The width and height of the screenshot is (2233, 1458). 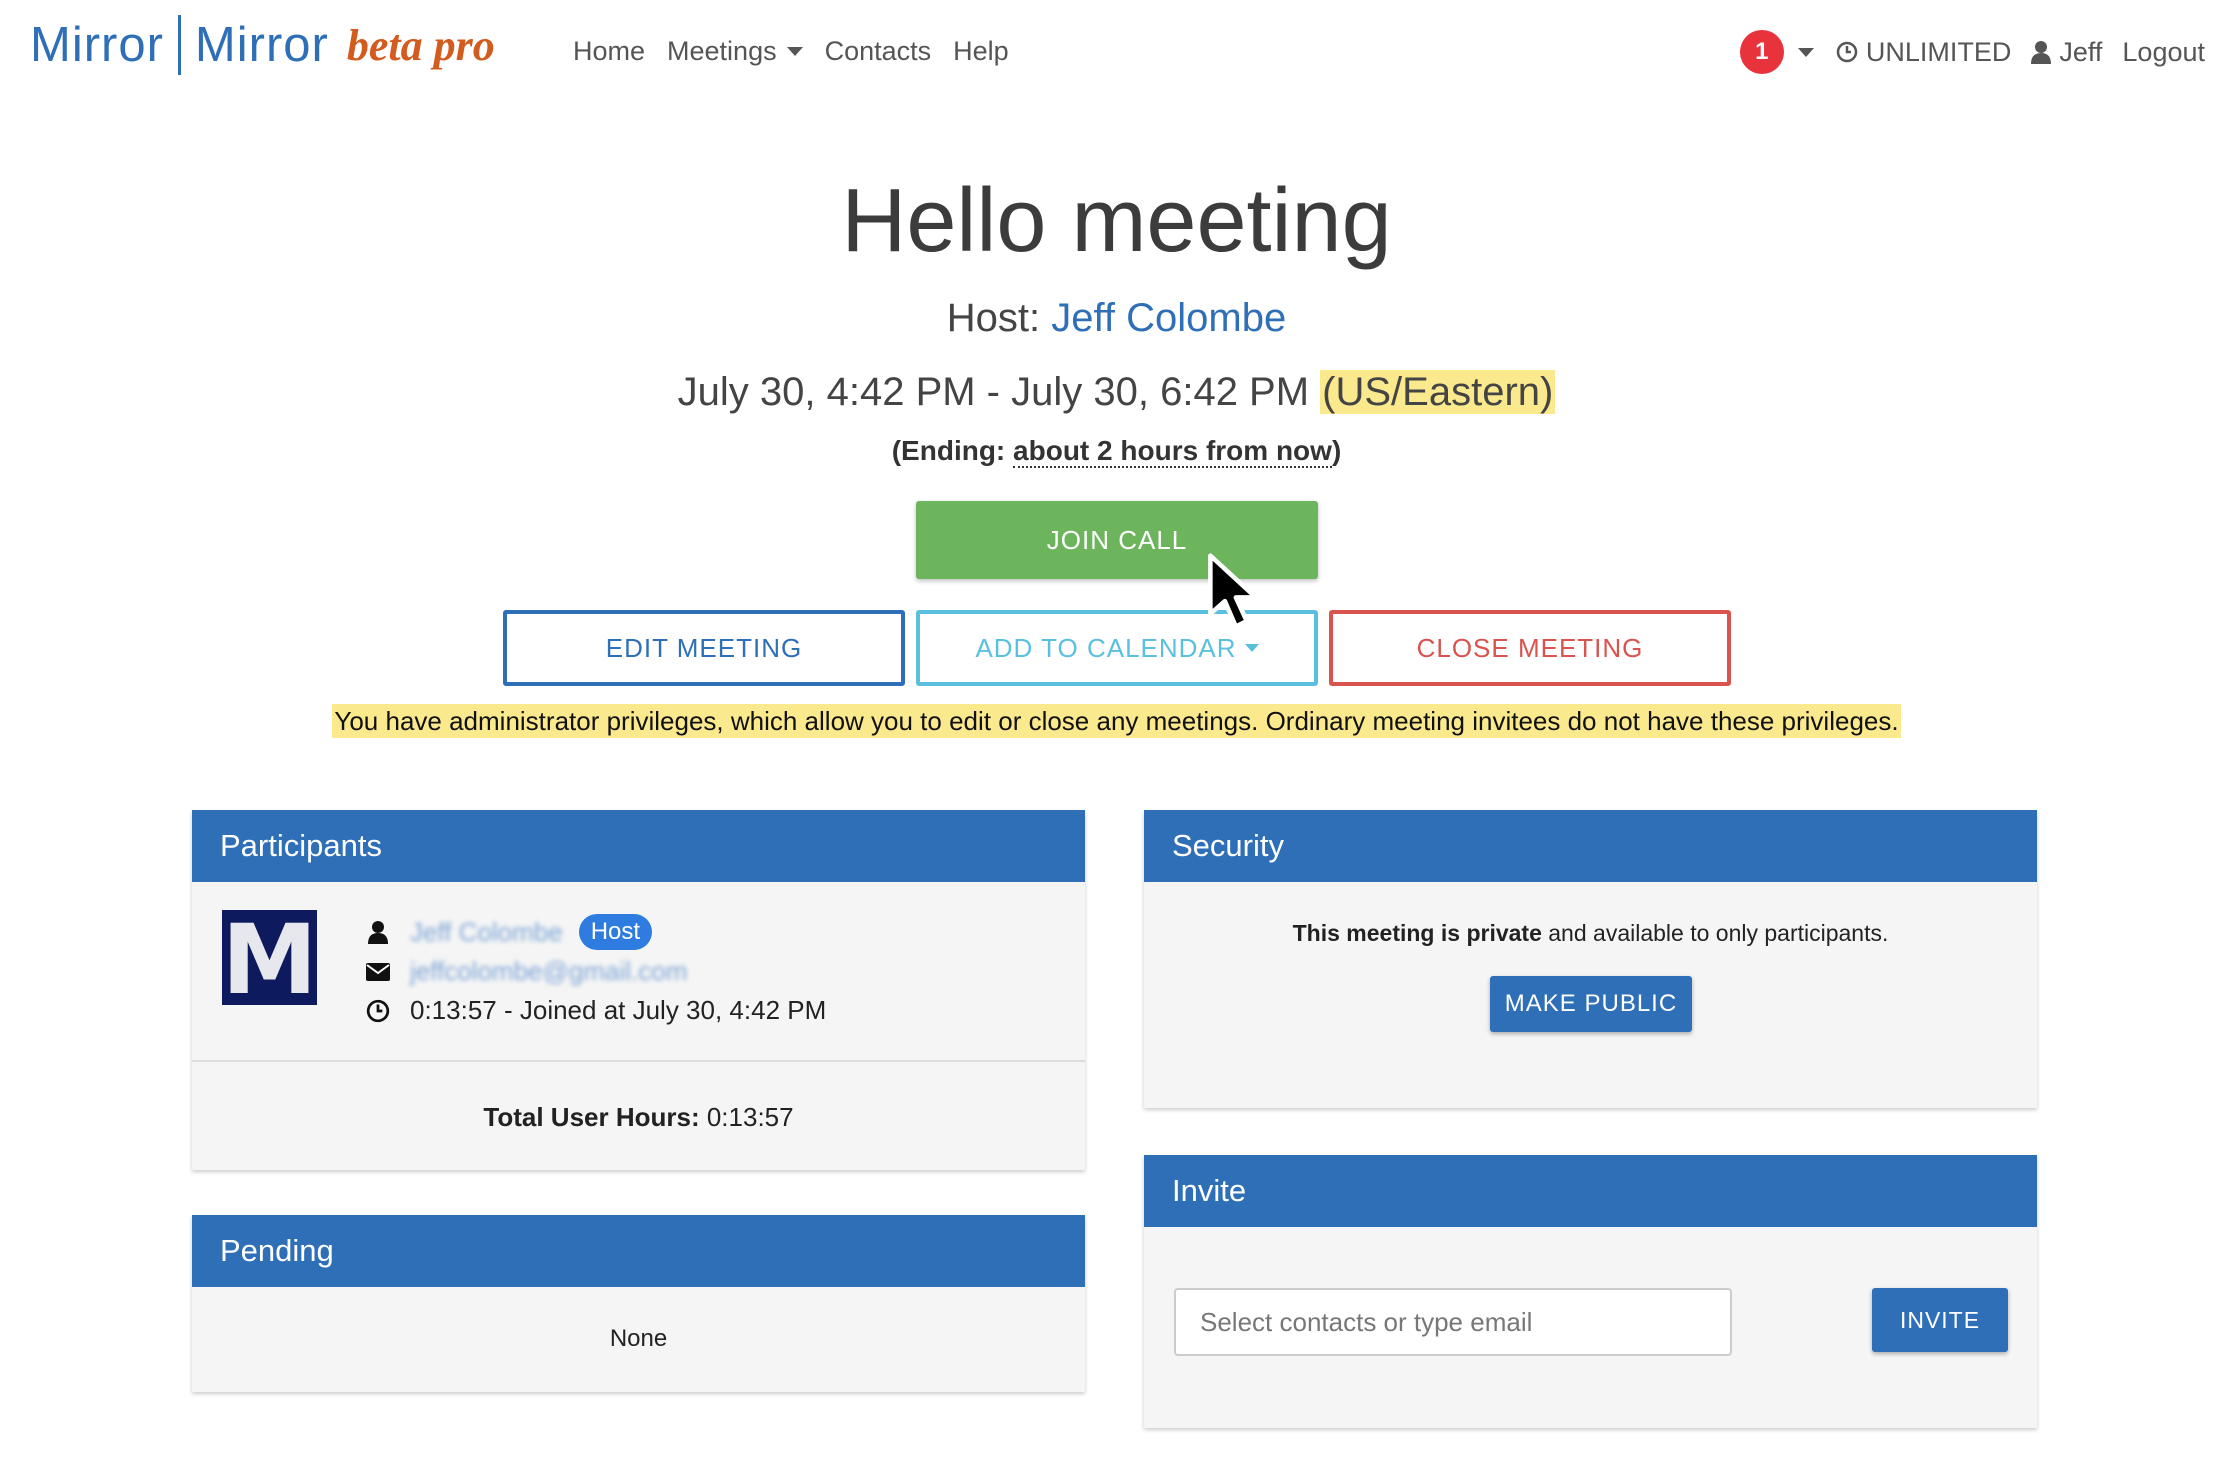 I want to click on security-heading: Security, so click(x=1590, y=846).